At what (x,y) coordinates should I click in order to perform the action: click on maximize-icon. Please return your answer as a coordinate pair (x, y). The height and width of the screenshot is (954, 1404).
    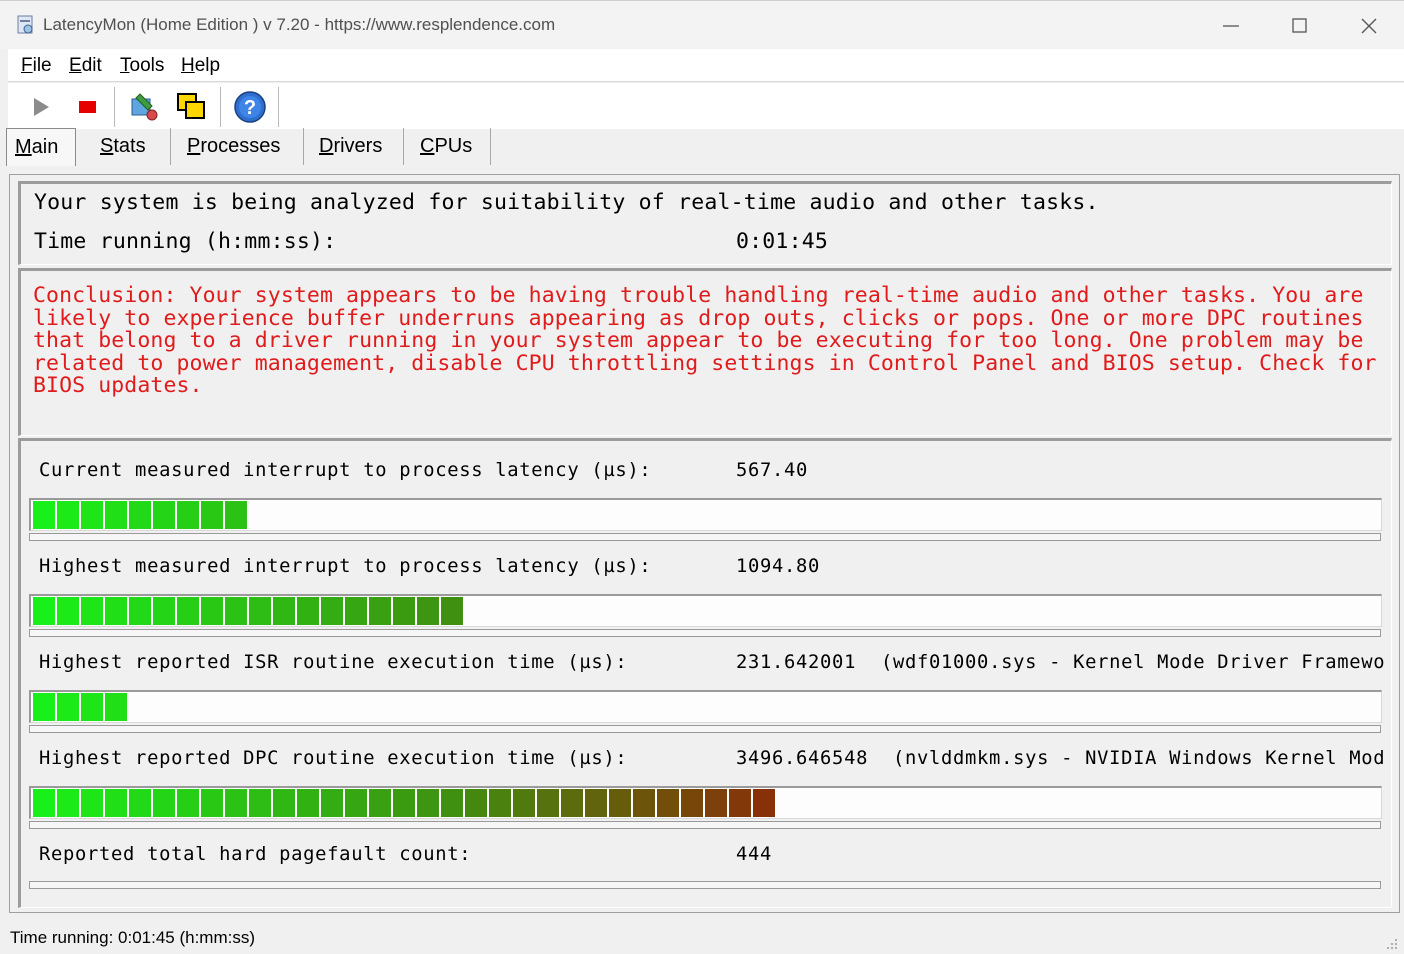
    Looking at the image, I should click on (1299, 25).